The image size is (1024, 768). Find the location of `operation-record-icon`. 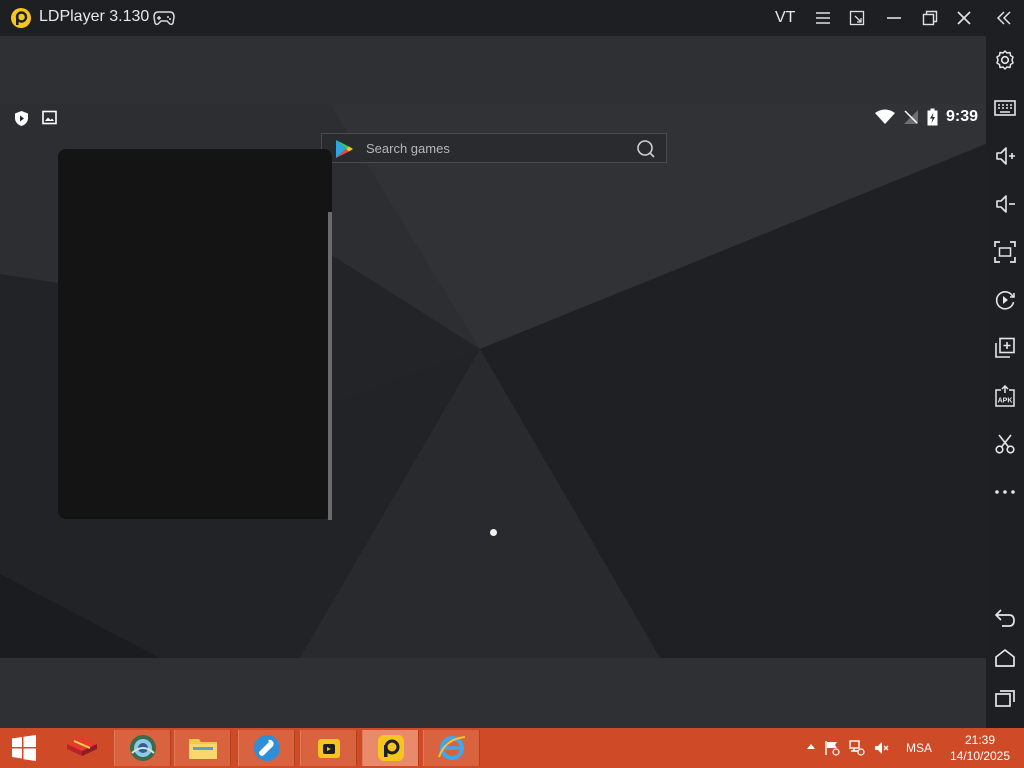

operation-record-icon is located at coordinates (1005, 300).